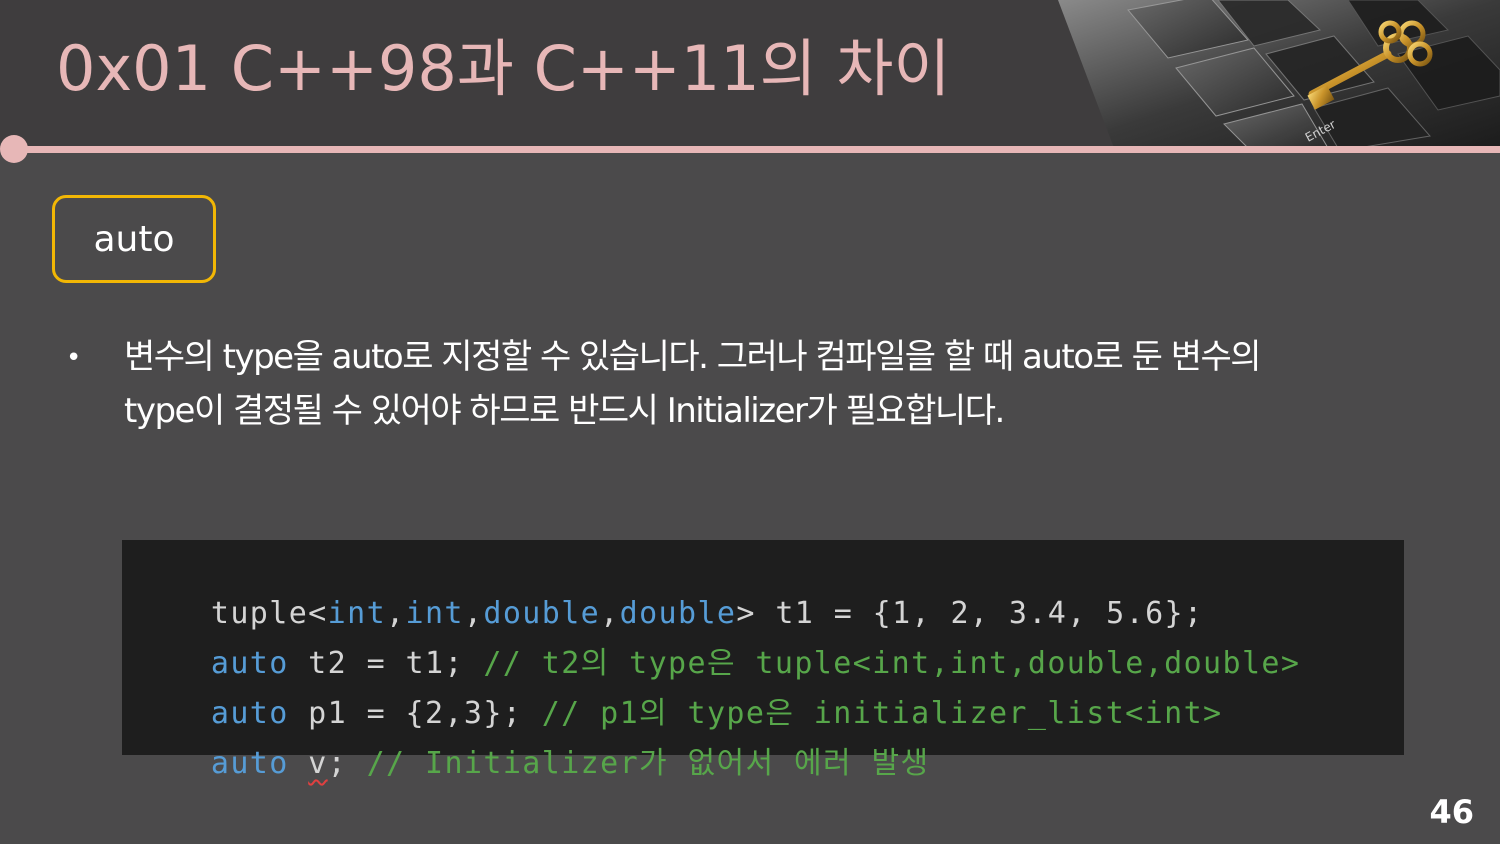 The height and width of the screenshot is (844, 1500). What do you see at coordinates (1451, 812) in the screenshot?
I see `page-number: 46` at bounding box center [1451, 812].